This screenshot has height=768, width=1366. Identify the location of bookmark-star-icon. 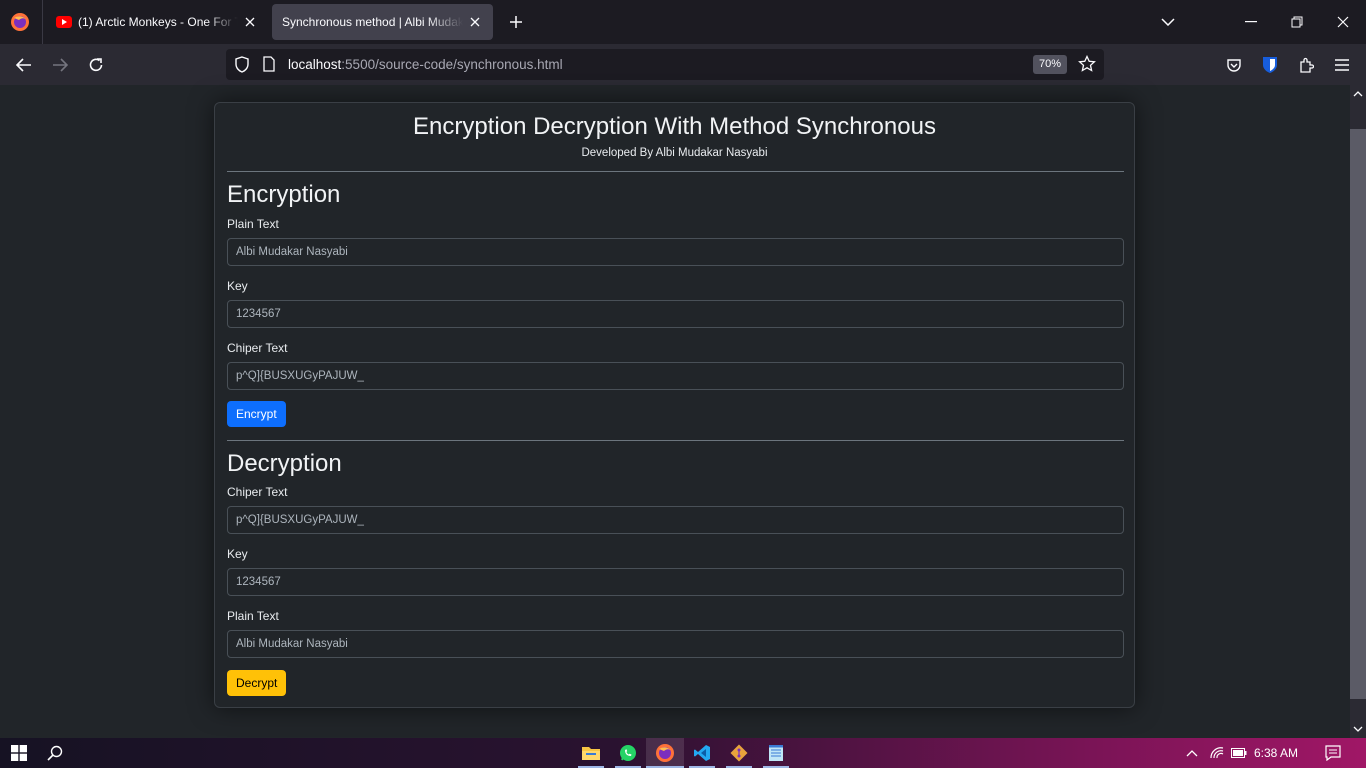
(1087, 66).